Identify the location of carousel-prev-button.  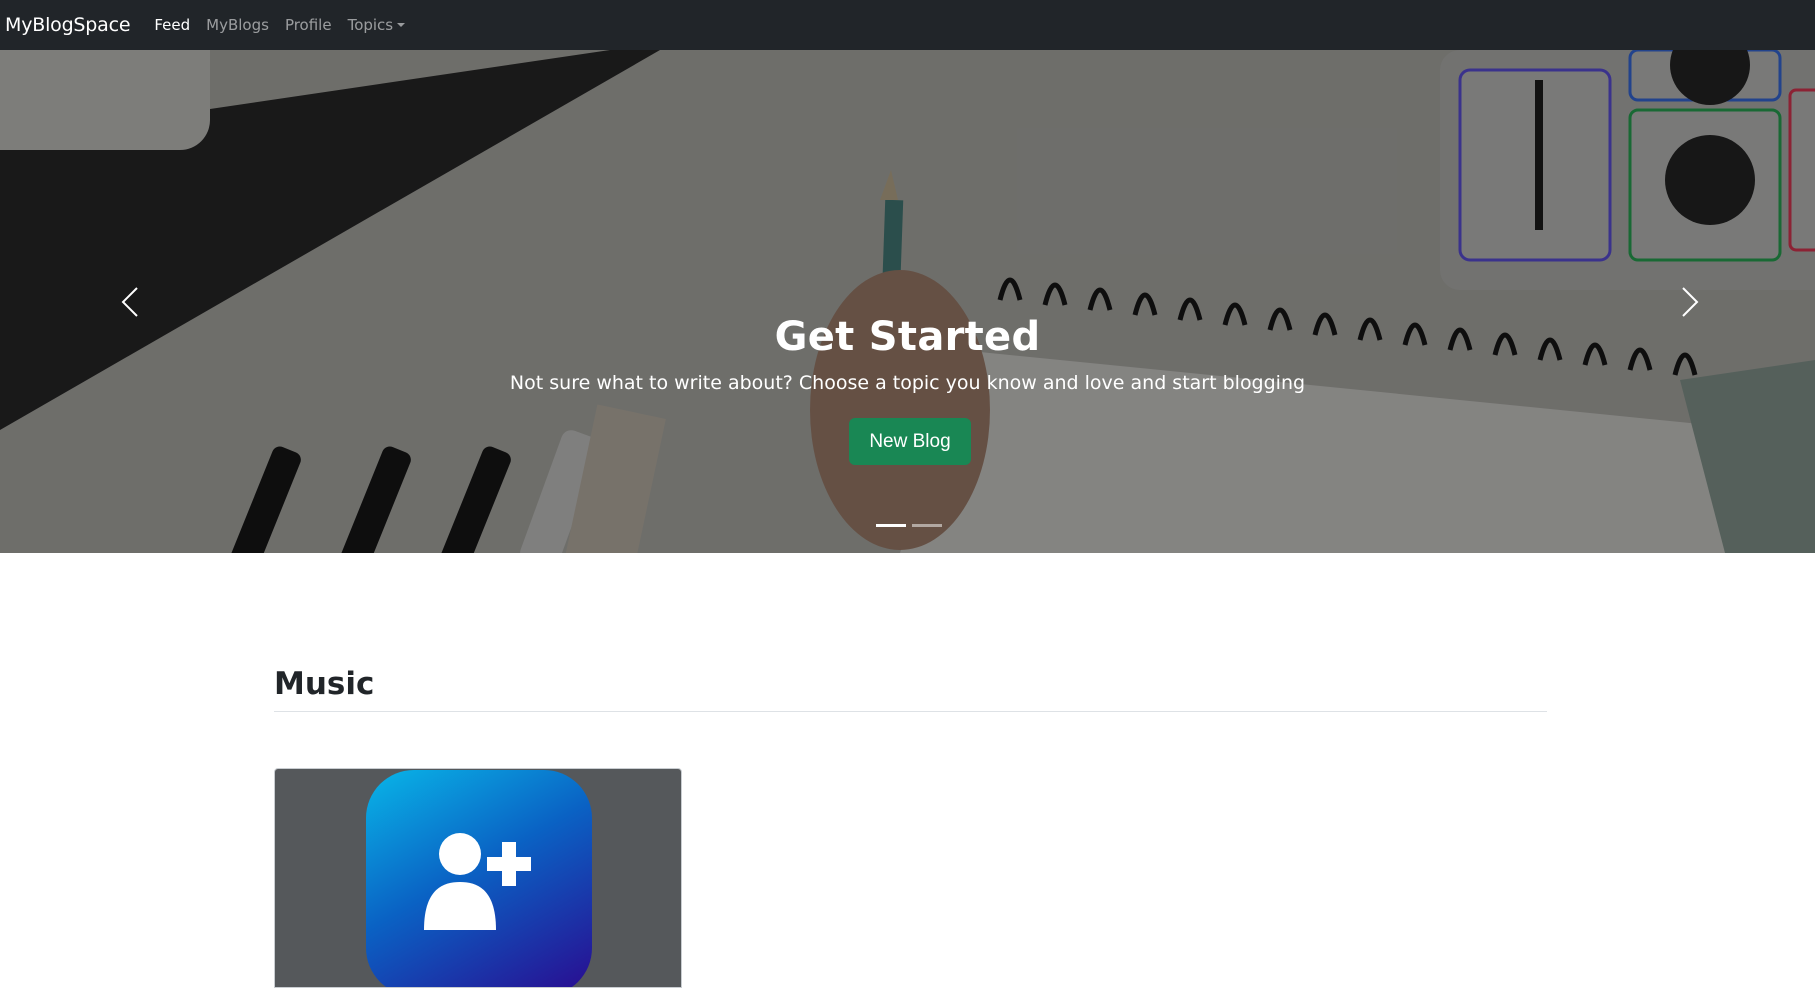
(130, 301).